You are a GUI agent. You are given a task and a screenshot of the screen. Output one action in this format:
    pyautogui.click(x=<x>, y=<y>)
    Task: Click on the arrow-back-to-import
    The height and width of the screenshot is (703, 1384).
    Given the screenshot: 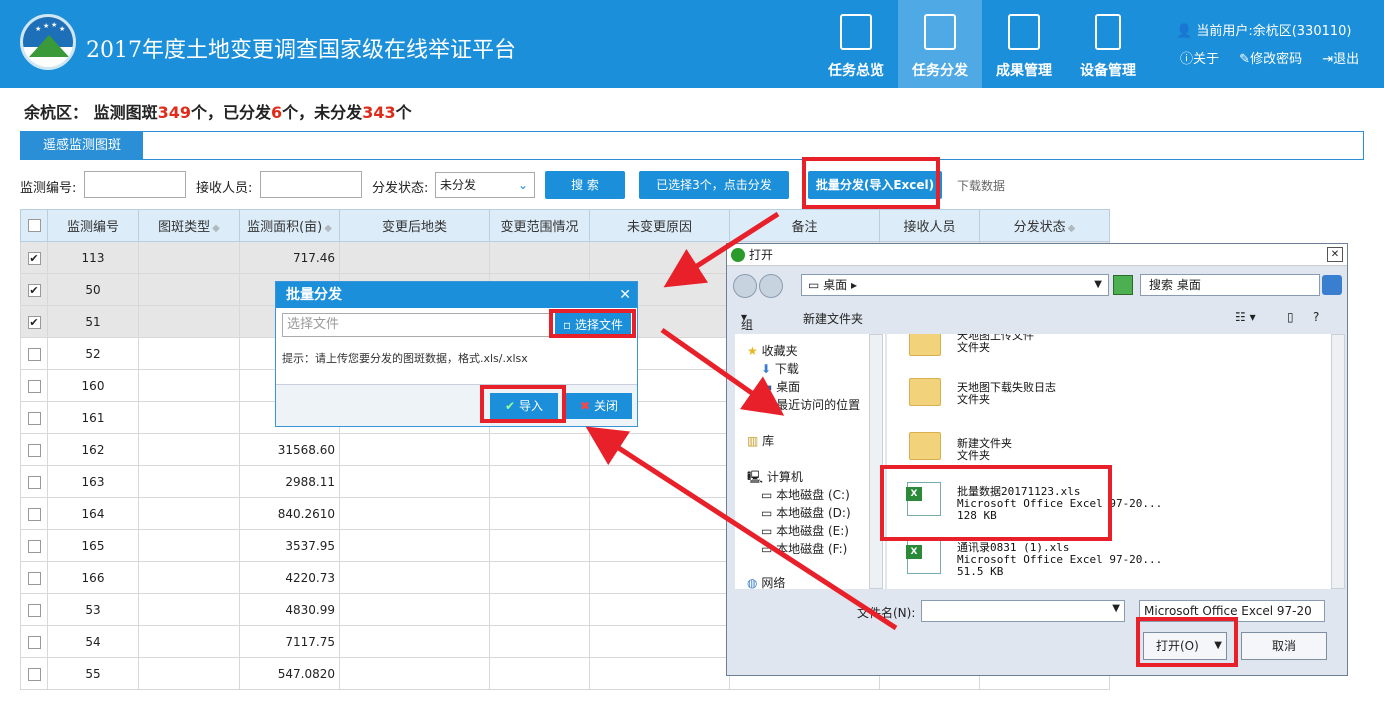 What is the action you would take?
    pyautogui.click(x=741, y=528)
    